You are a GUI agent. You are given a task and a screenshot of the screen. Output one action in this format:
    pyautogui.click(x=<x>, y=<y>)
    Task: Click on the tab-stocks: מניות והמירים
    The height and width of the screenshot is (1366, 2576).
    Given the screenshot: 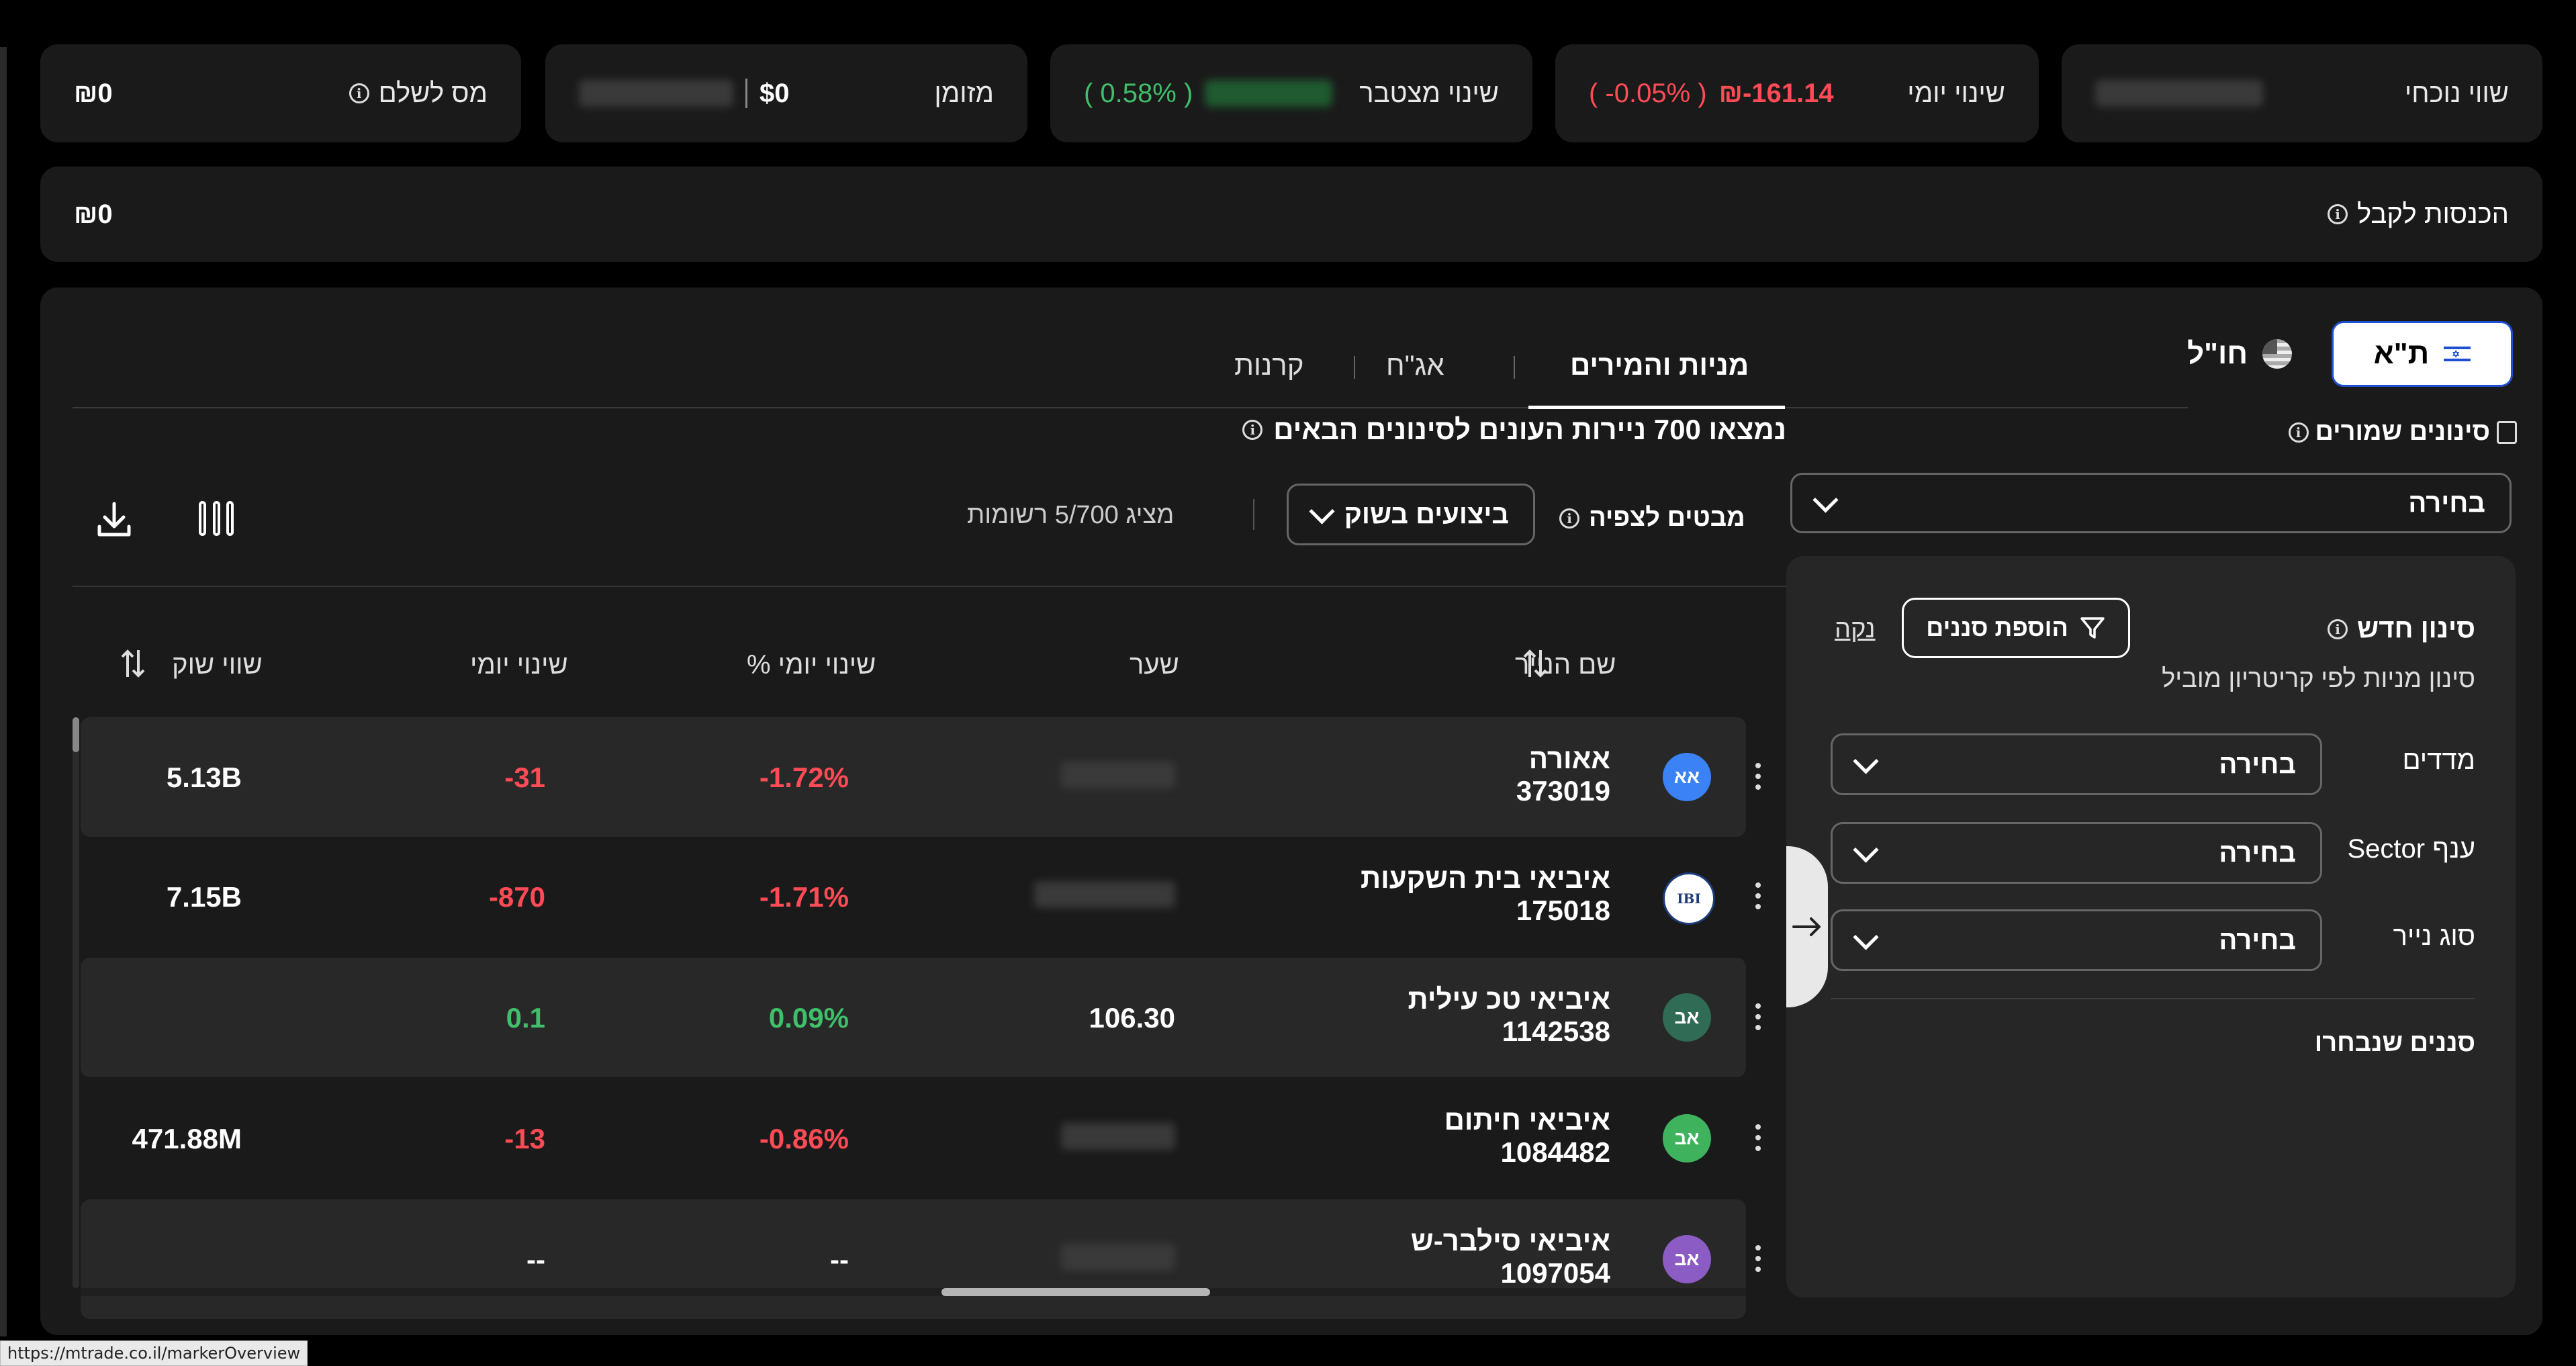 What is the action you would take?
    pyautogui.click(x=1659, y=365)
    